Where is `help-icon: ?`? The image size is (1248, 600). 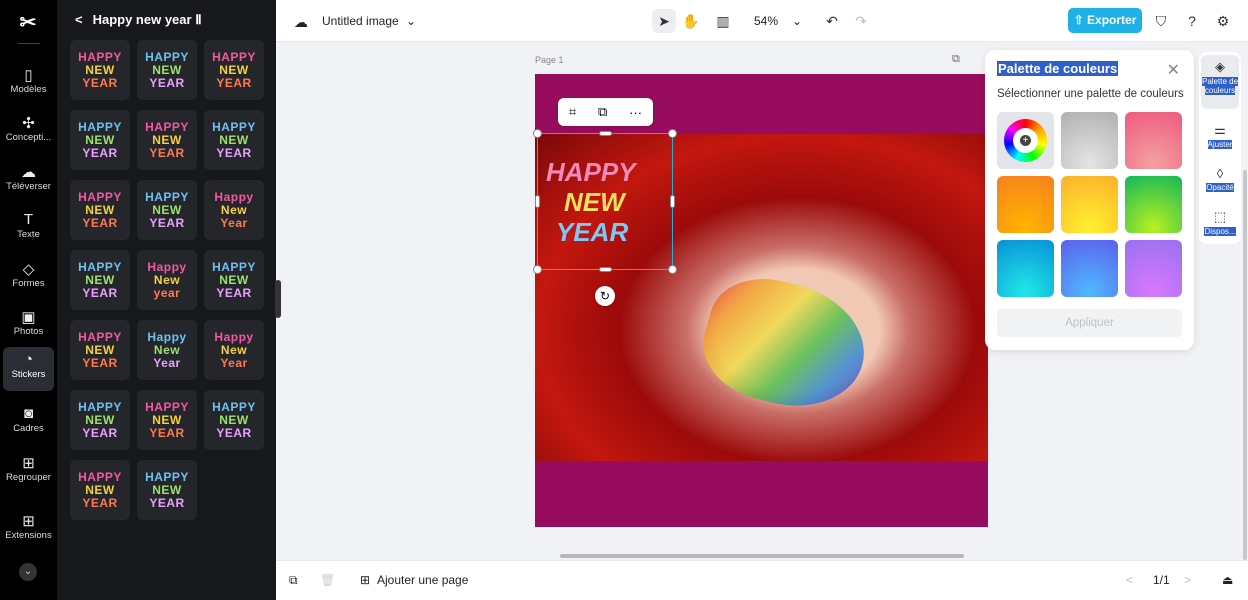
help-icon: ? is located at coordinates (1192, 21).